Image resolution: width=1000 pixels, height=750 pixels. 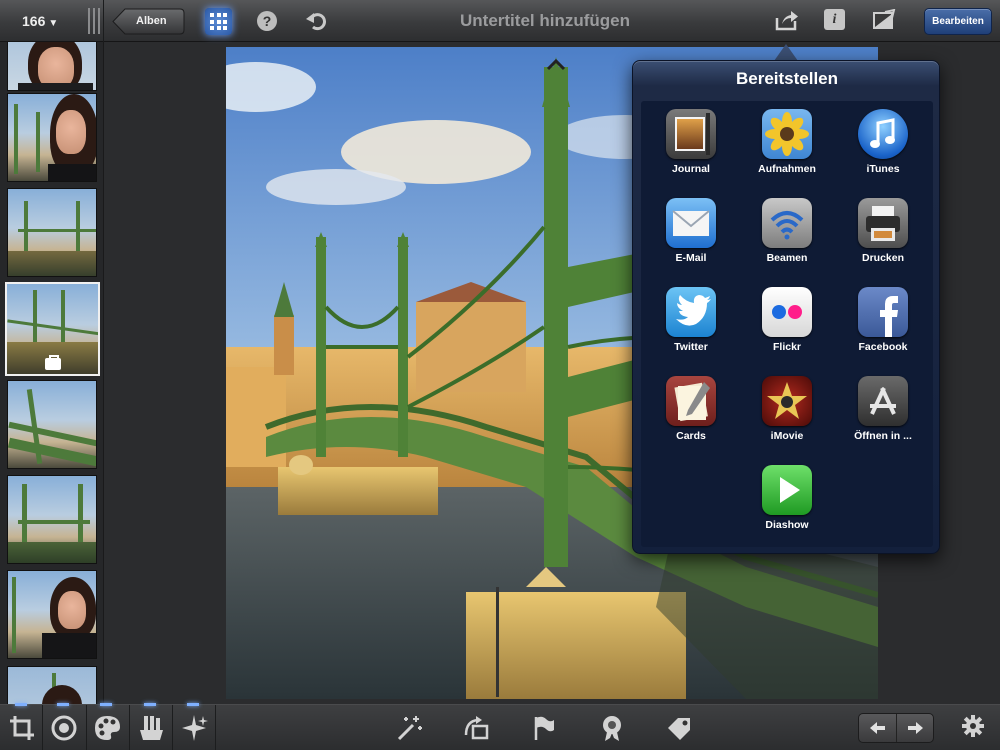 What do you see at coordinates (787, 436) in the screenshot?
I see `share-imovie-label: iMovie` at bounding box center [787, 436].